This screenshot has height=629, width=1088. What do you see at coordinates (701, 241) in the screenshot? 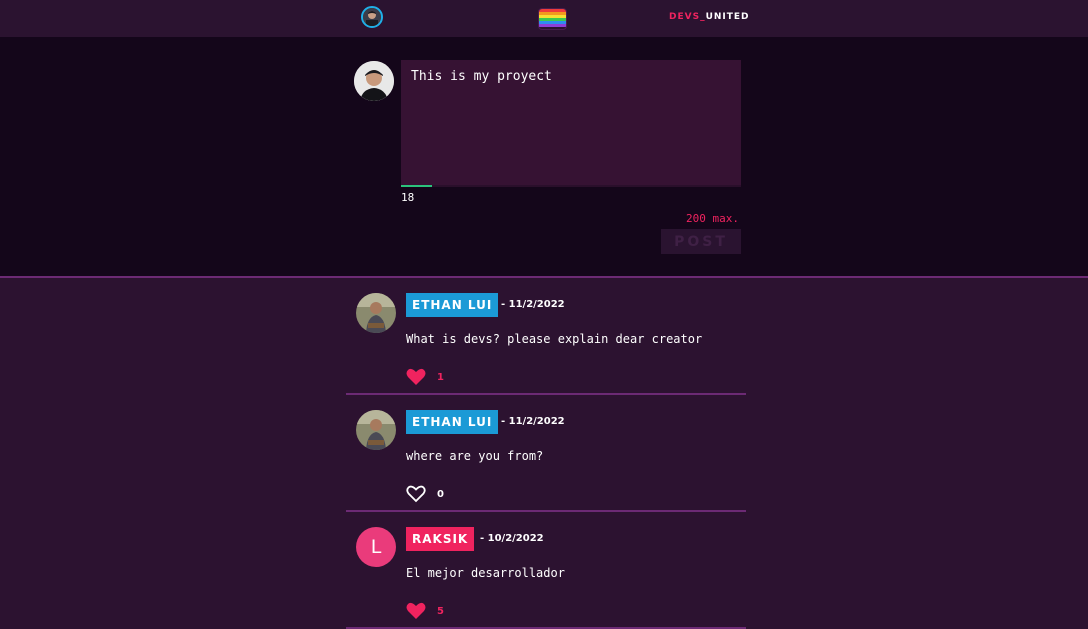
I see `post-button: POST` at bounding box center [701, 241].